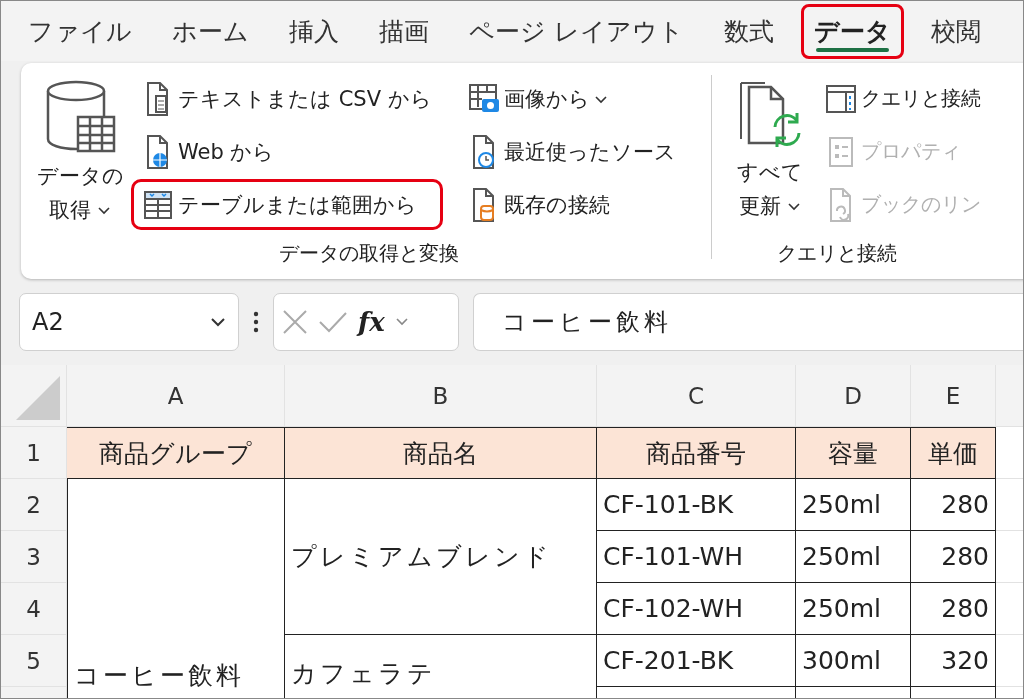 Image resolution: width=1024 pixels, height=699 pixels. Describe the element at coordinates (571, 151) in the screenshot. I see `ribbon-button: 最近使ったソース` at that location.